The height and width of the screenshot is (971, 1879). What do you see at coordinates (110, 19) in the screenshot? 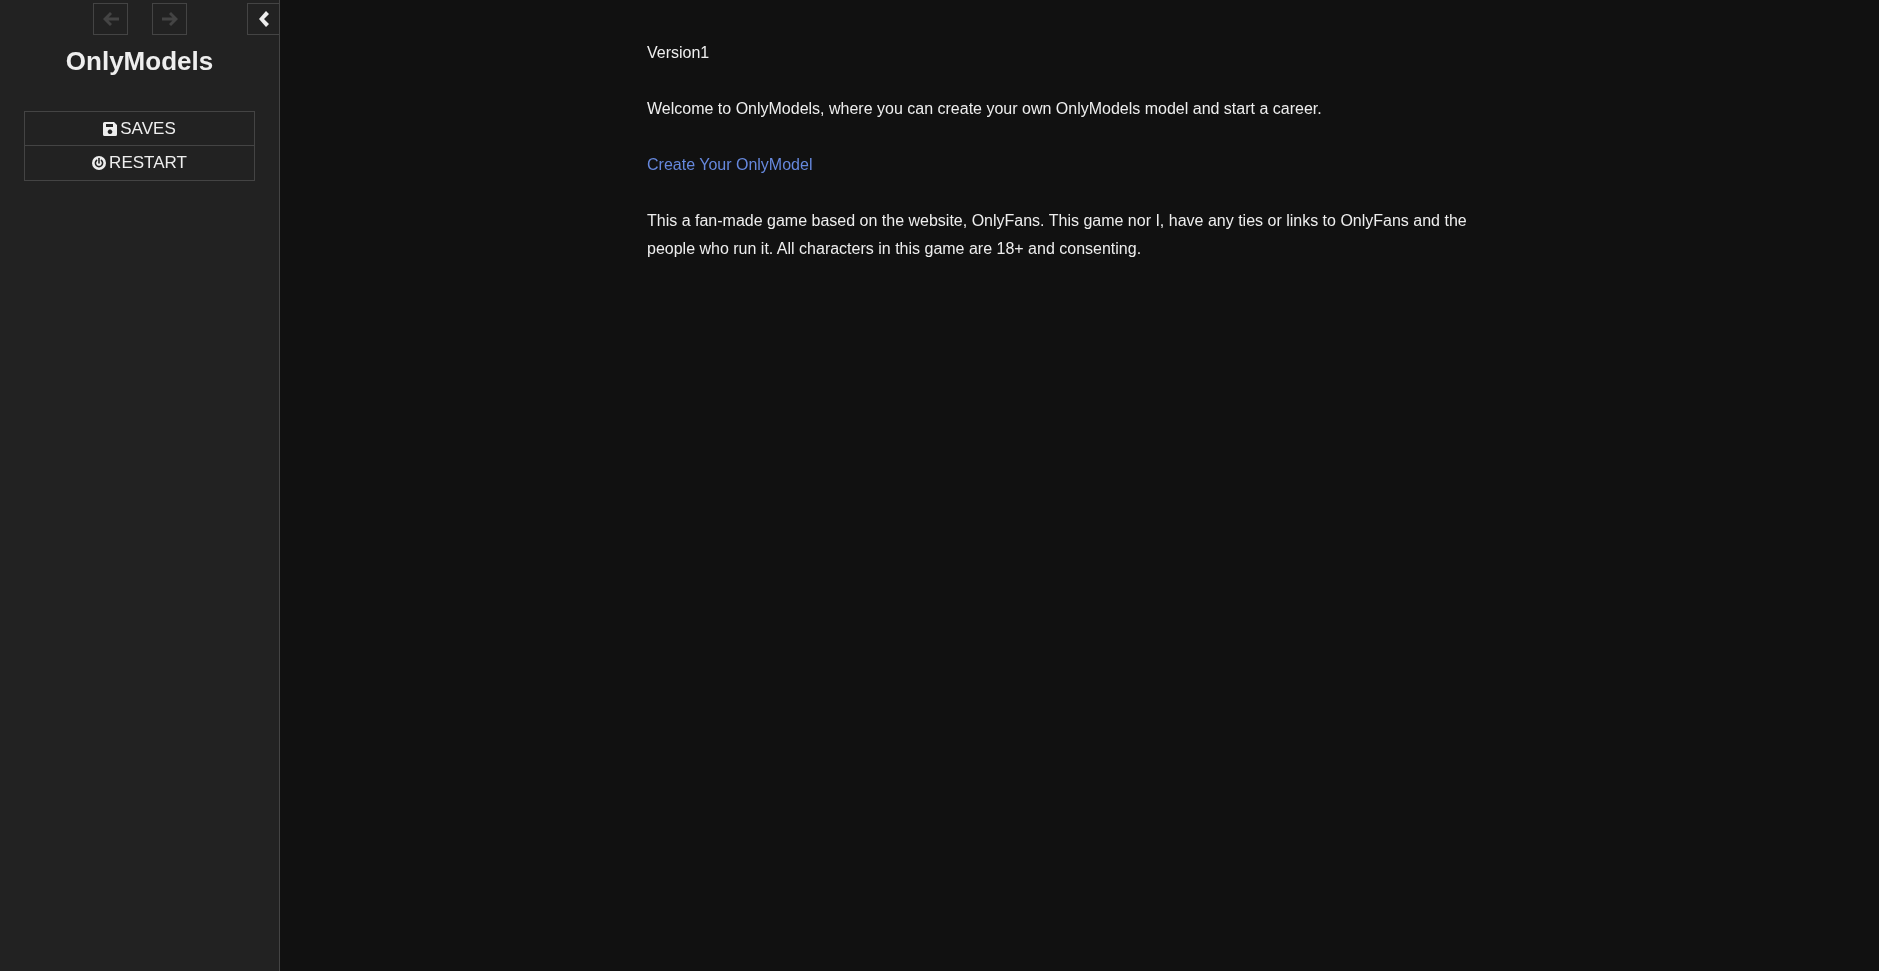
I see `arrow-left-icon` at bounding box center [110, 19].